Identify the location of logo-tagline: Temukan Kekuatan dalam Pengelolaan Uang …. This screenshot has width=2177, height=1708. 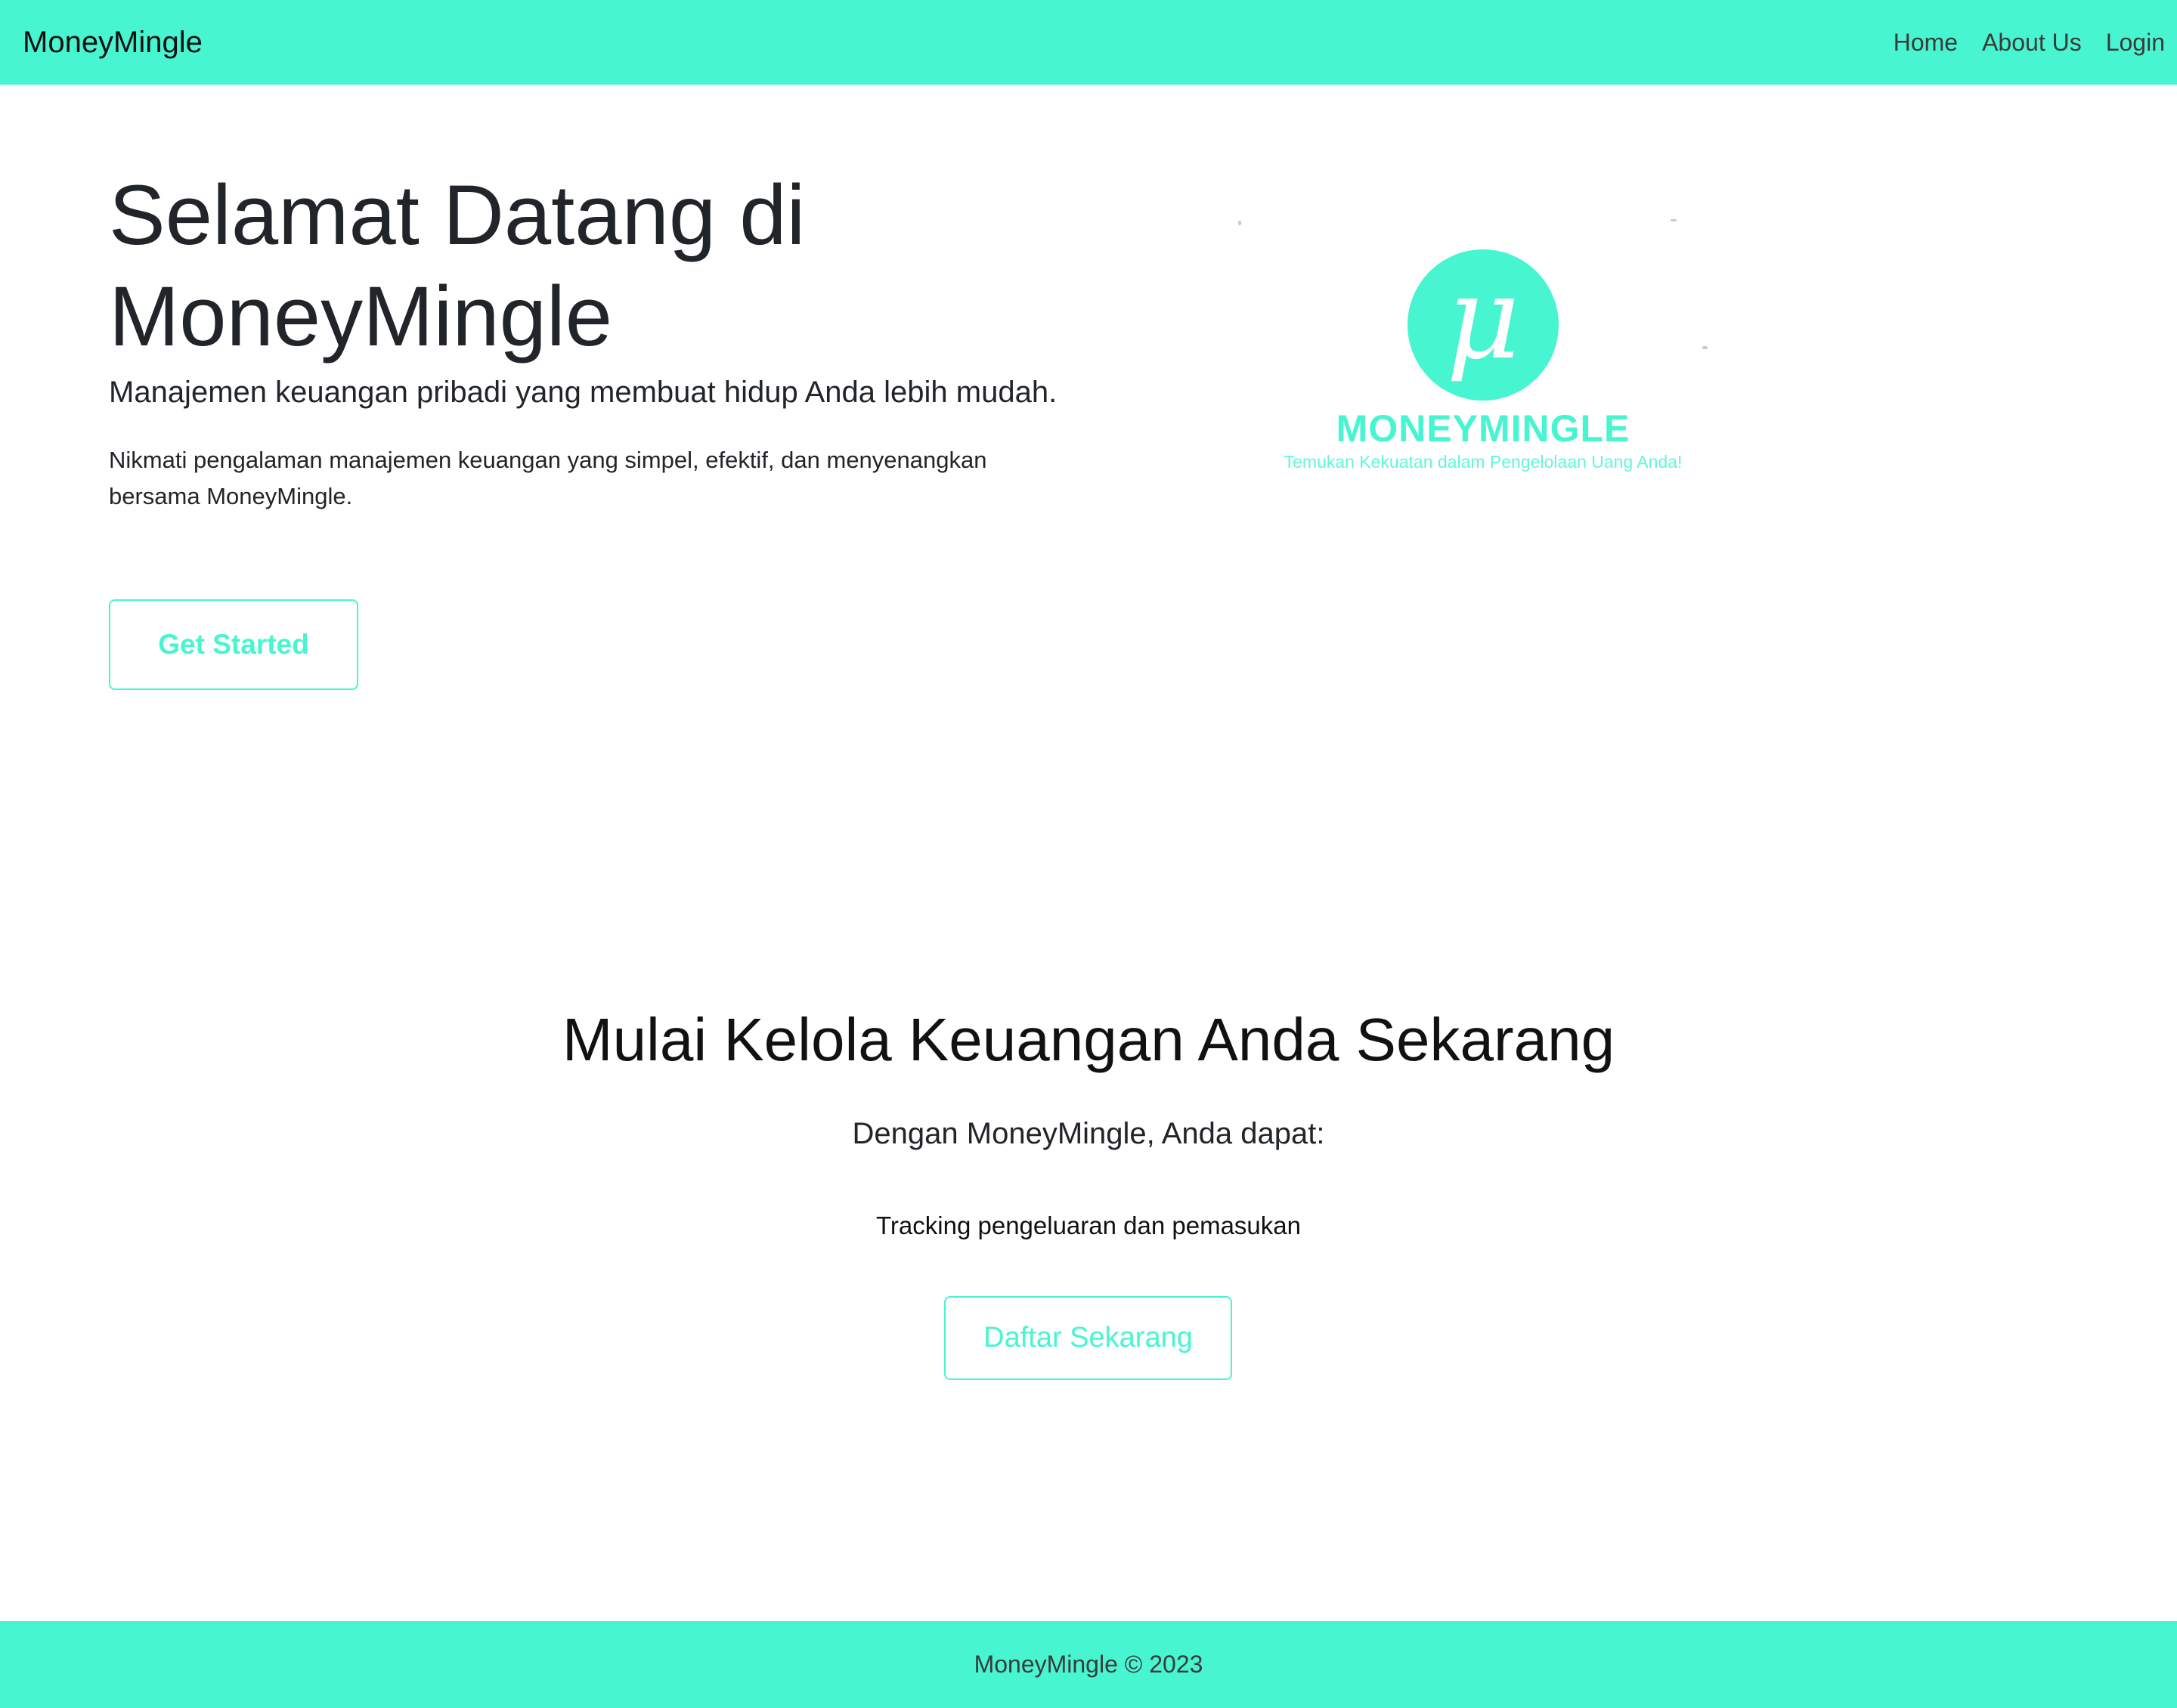
(1483, 462).